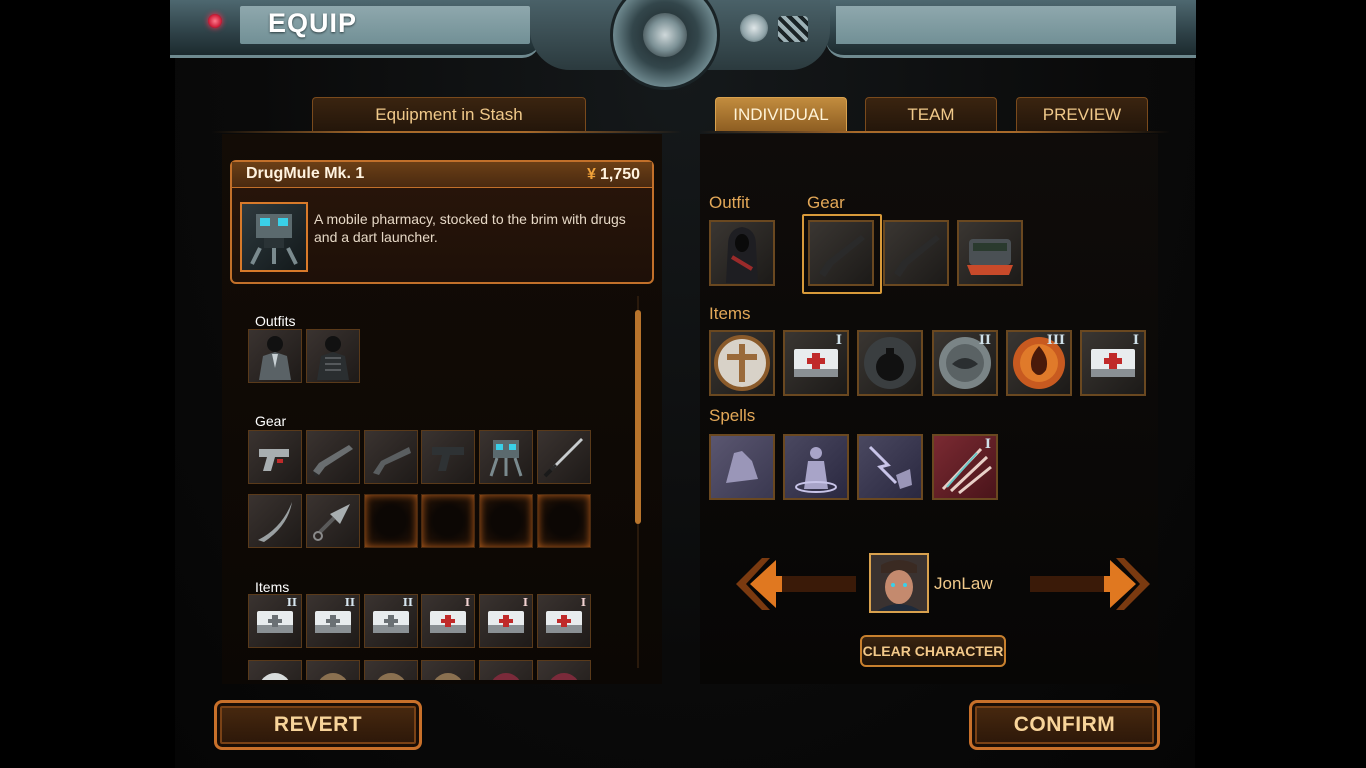  What do you see at coordinates (732, 415) in the screenshot?
I see `loadout-spells-label: Spells` at bounding box center [732, 415].